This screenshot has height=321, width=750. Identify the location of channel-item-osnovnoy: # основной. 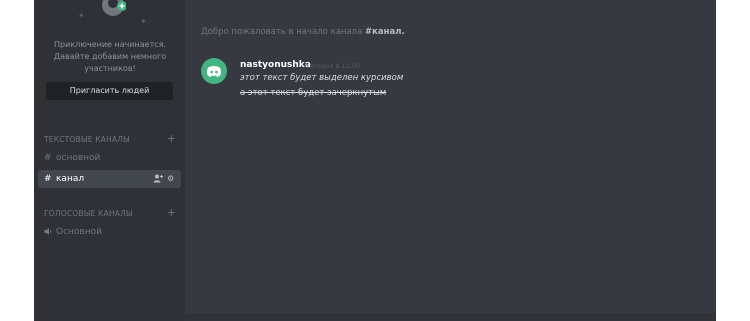
(109, 158).